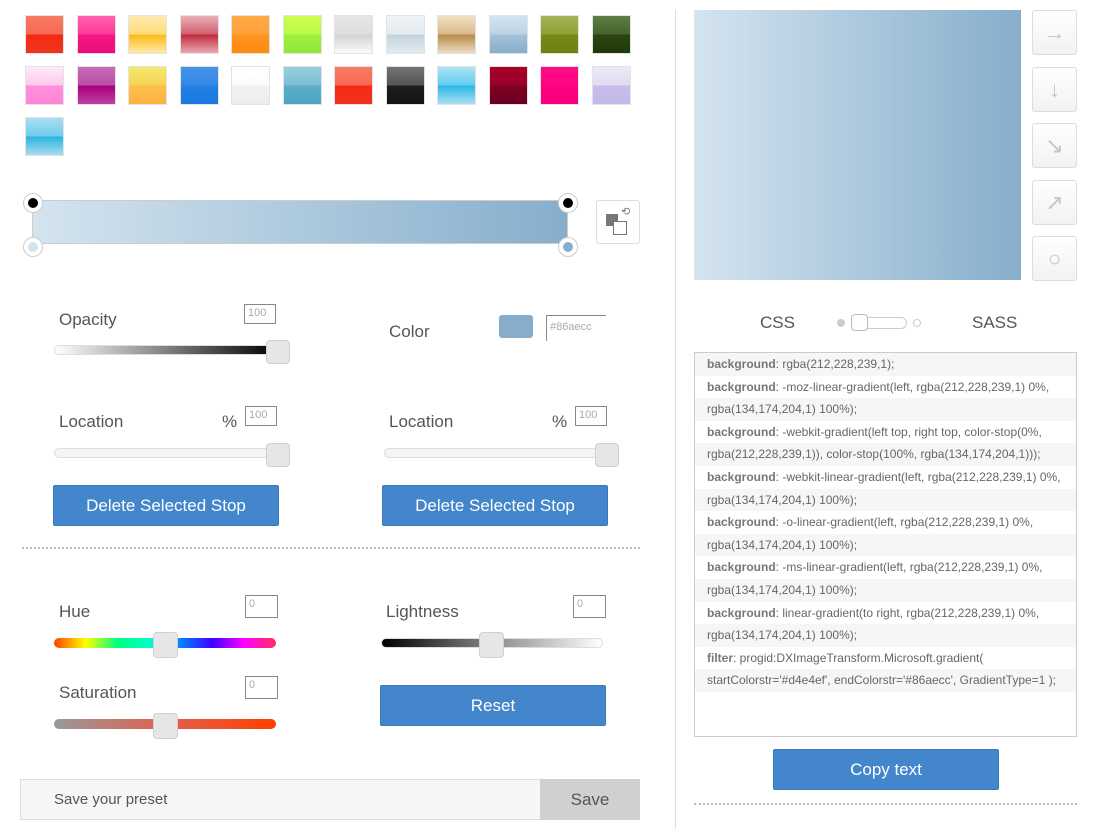 The height and width of the screenshot is (829, 1100). Describe the element at coordinates (278, 352) in the screenshot. I see `opacity-slider-thumb` at that location.